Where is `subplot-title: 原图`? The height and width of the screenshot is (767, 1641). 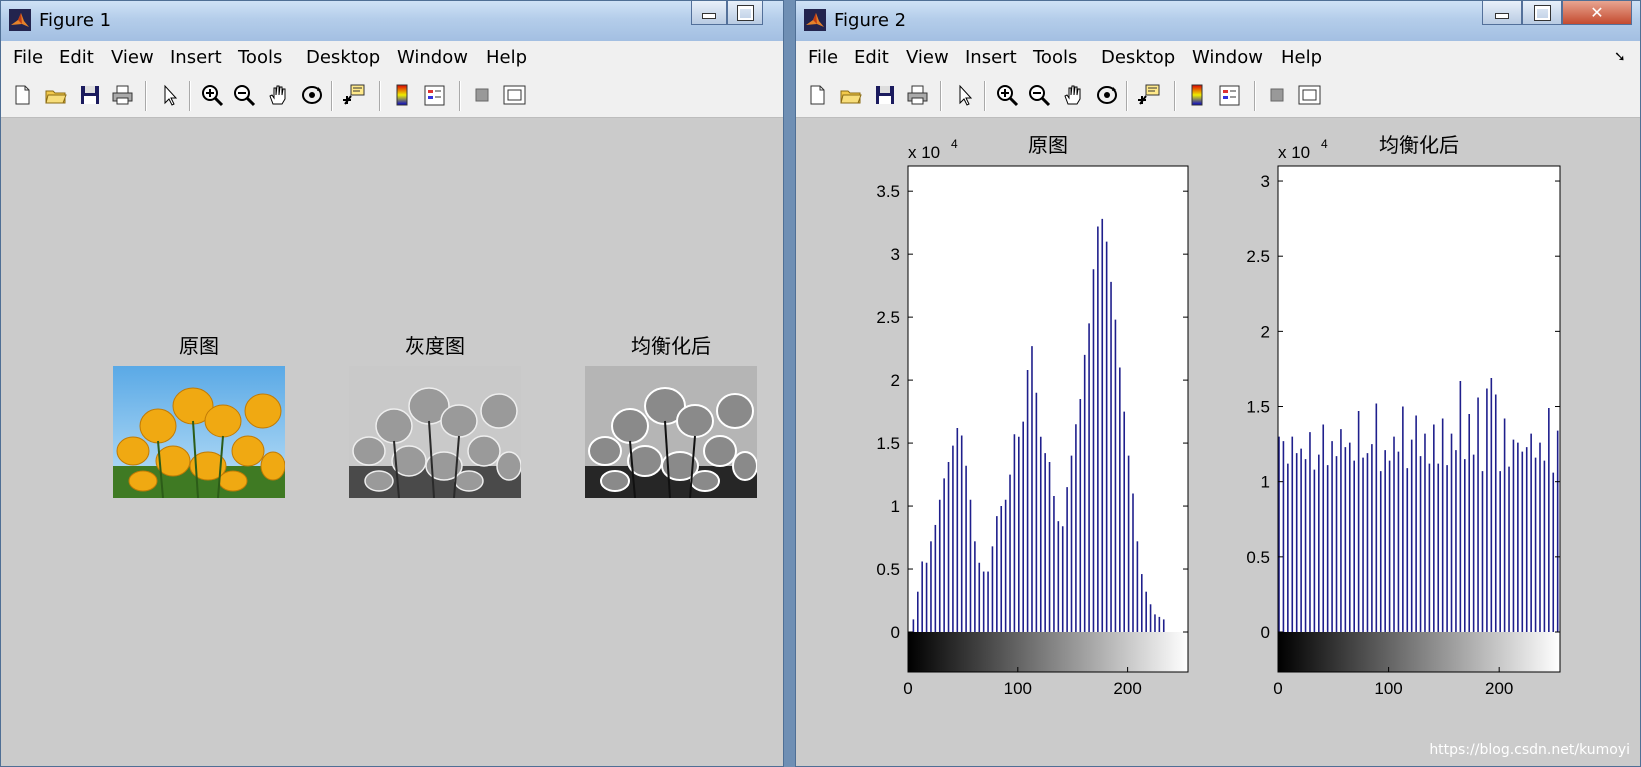 subplot-title: 原图 is located at coordinates (199, 346).